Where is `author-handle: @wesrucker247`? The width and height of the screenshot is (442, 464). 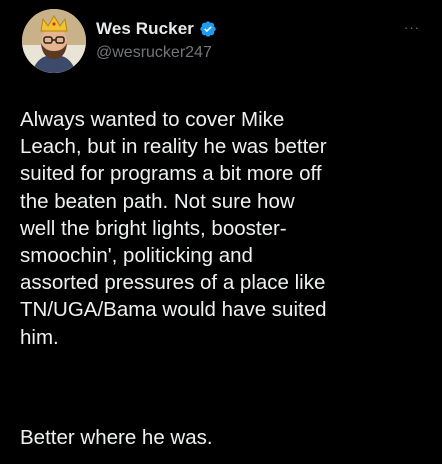 author-handle: @wesrucker247 is located at coordinates (154, 53).